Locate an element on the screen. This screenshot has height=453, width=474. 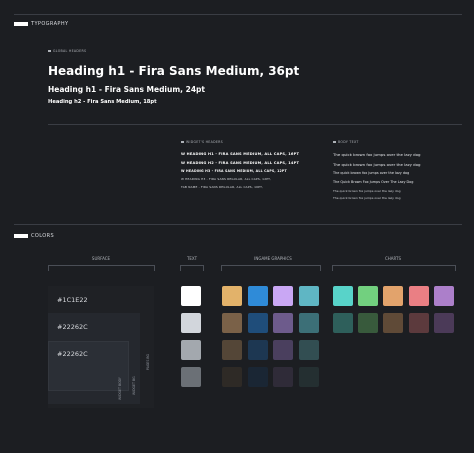
heading-h3-sample: Heading h2 - Fira Sans Medium, 18pt is located at coordinates (102, 102).